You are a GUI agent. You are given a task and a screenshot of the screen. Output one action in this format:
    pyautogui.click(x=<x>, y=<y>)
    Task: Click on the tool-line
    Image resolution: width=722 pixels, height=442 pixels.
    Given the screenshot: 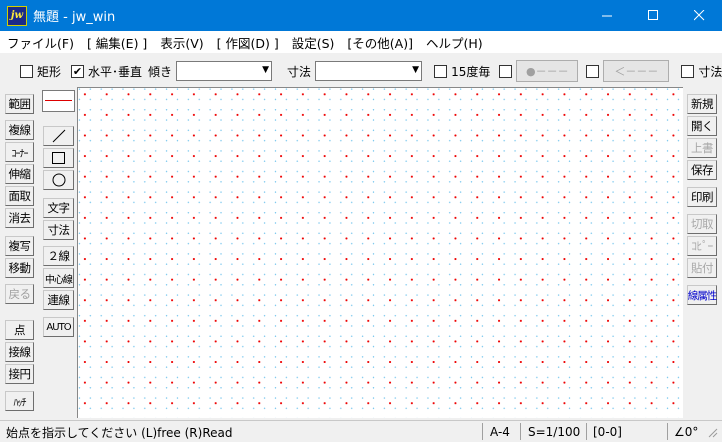 What is the action you would take?
    pyautogui.click(x=58, y=136)
    